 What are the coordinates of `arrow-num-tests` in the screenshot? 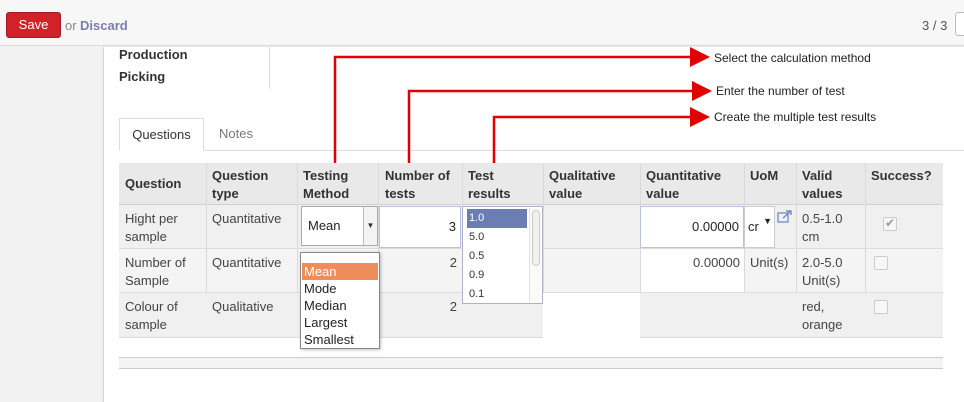 It's located at (559, 122).